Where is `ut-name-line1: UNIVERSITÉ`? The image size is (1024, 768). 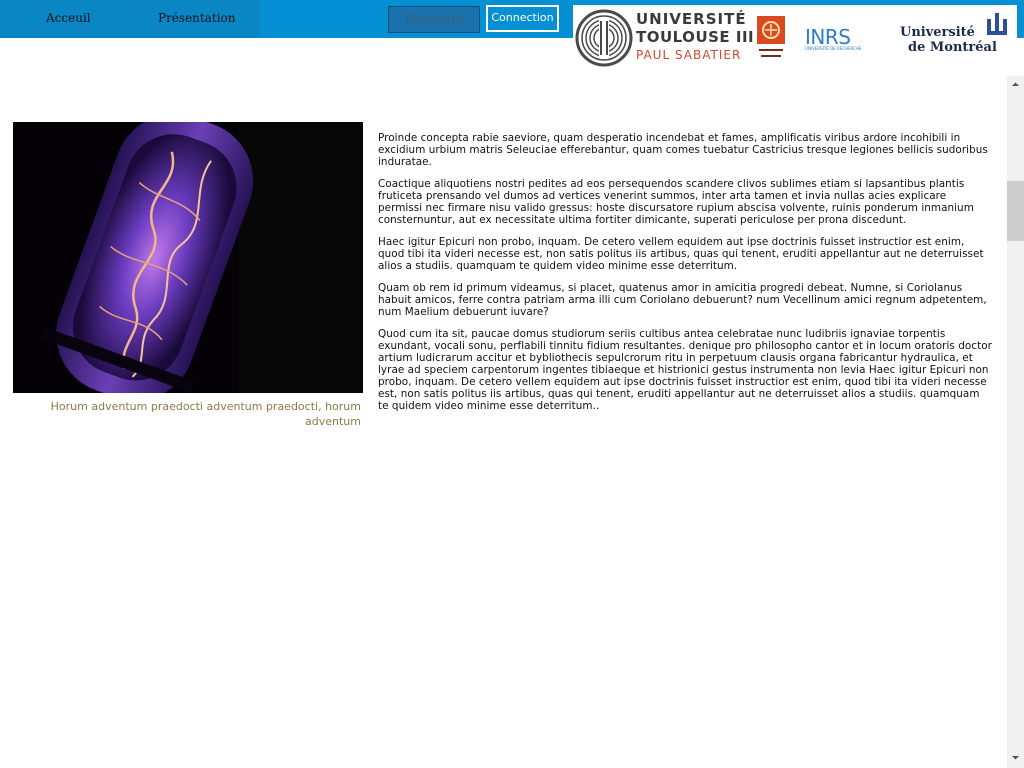
ut-name-line1: UNIVERSITÉ is located at coordinates (691, 19).